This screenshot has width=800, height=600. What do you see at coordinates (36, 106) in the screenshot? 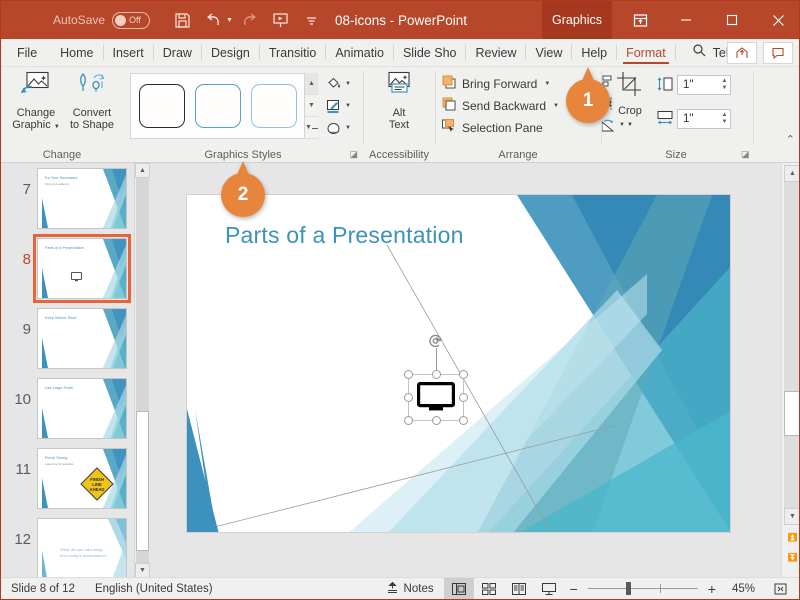
I see `change-graphic-button: Change Graphic ▼` at bounding box center [36, 106].